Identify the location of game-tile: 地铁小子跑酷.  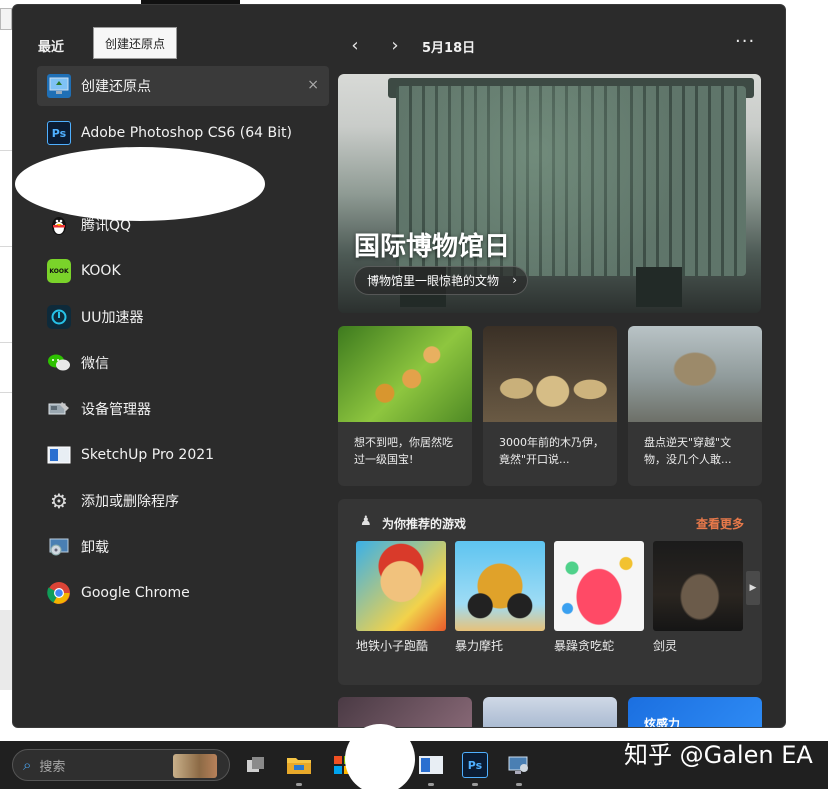
(401, 597).